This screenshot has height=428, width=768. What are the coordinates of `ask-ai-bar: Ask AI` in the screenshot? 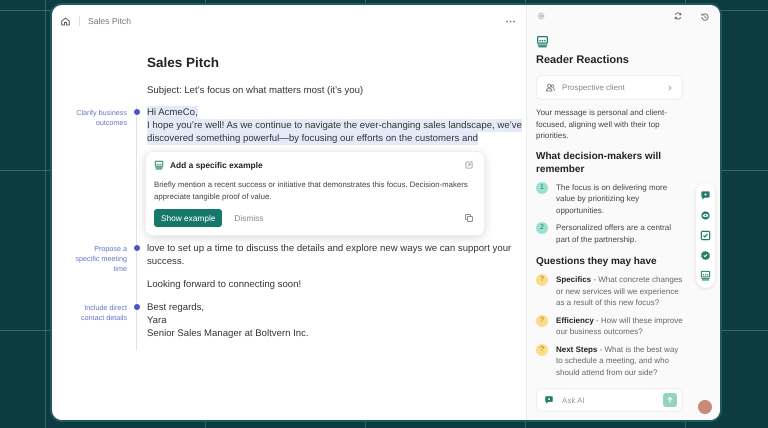 It's located at (609, 400).